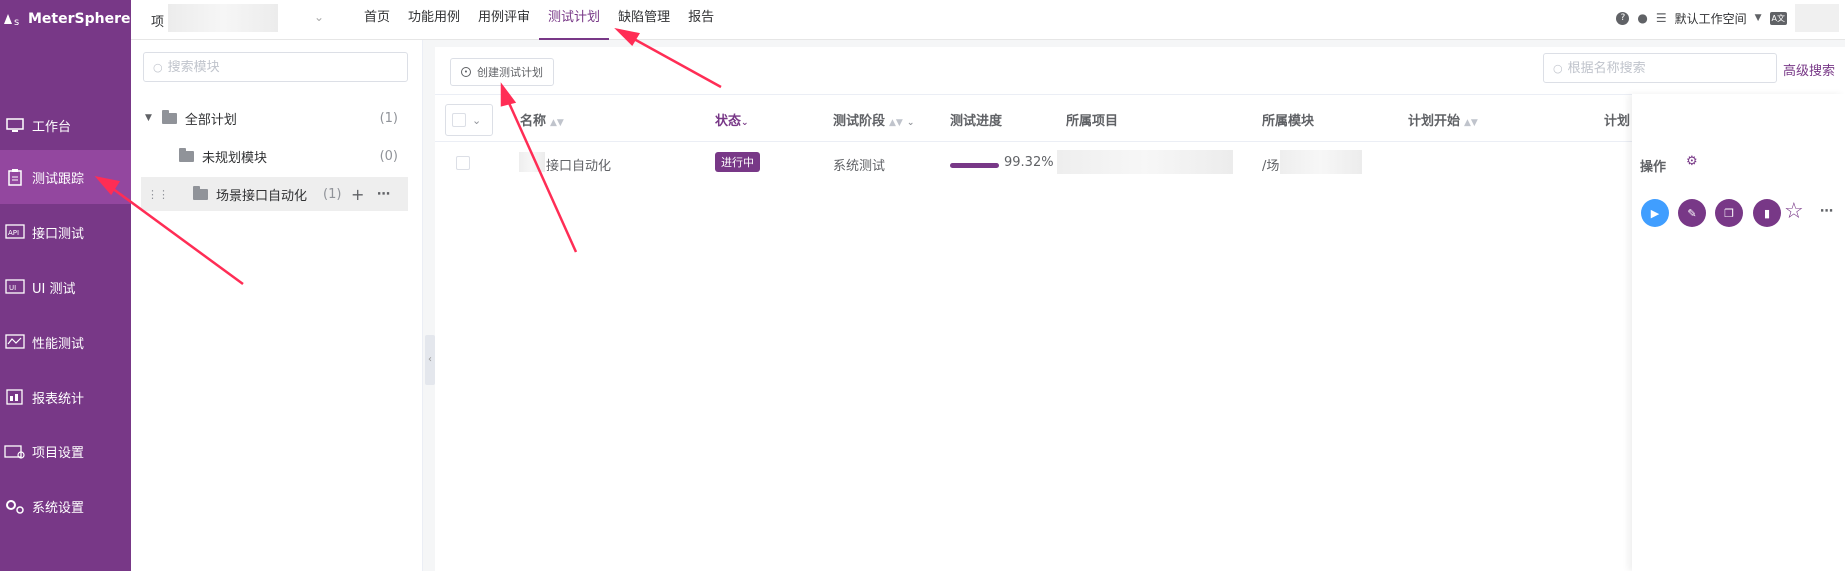 Image resolution: width=1845 pixels, height=571 pixels. Describe the element at coordinates (15, 177) in the screenshot. I see `clipboard-icon` at that location.